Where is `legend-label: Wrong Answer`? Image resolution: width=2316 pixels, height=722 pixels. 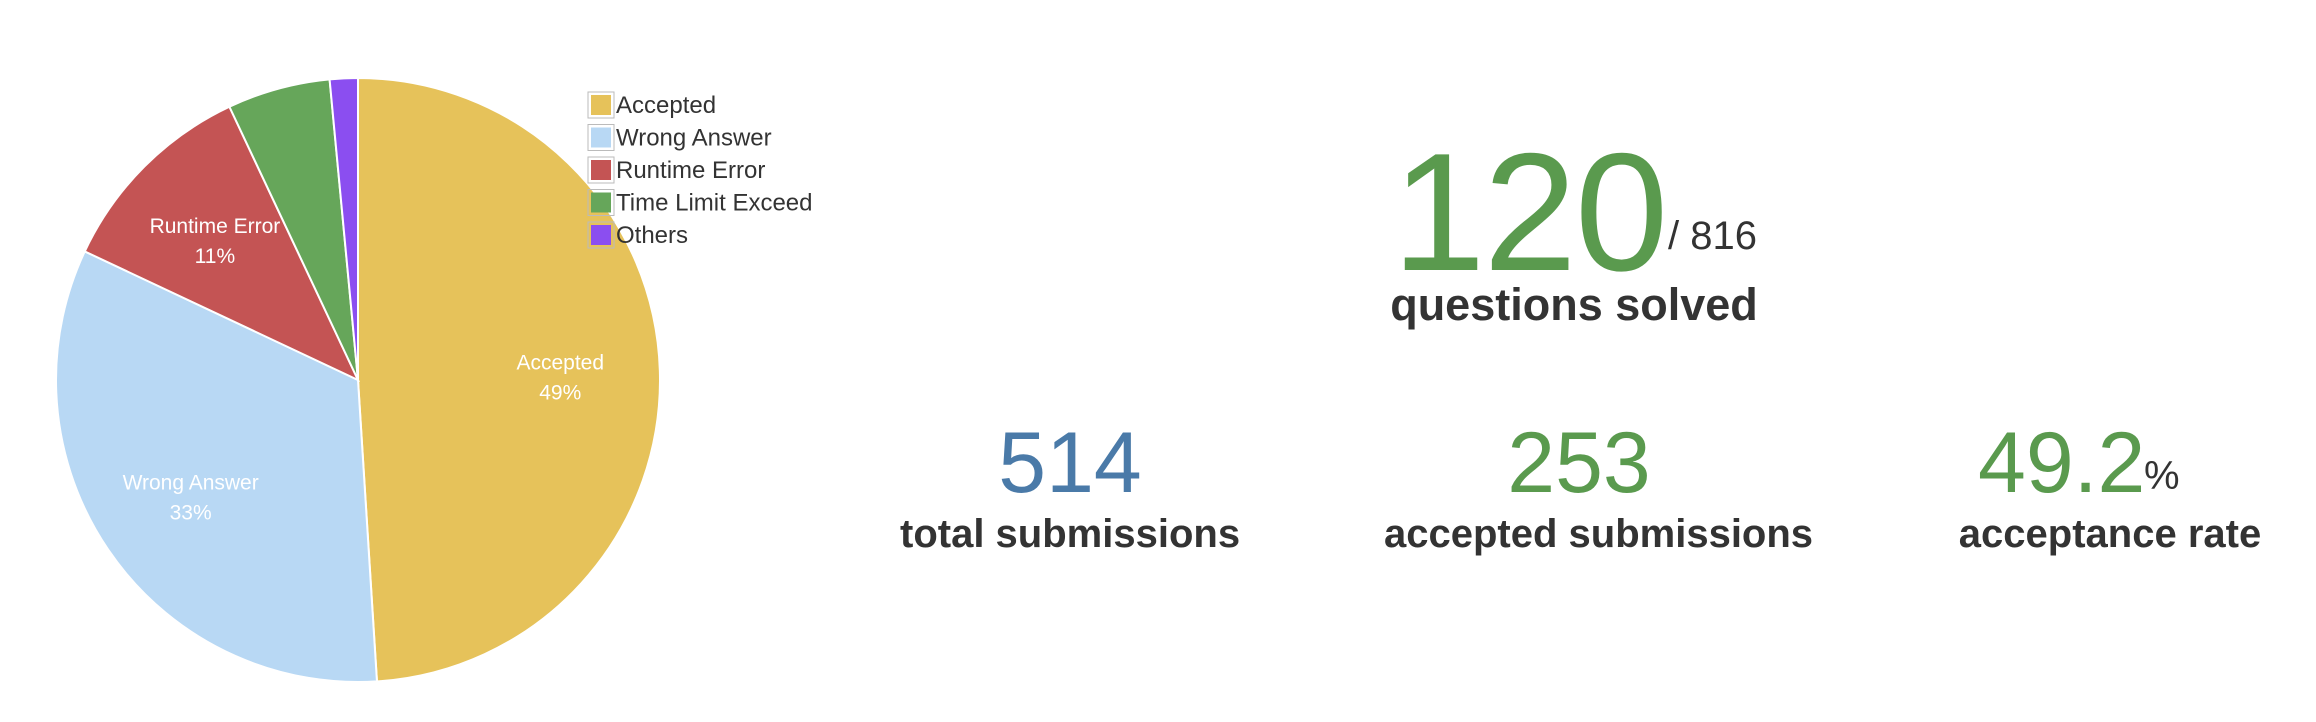 legend-label: Wrong Answer is located at coordinates (694, 138).